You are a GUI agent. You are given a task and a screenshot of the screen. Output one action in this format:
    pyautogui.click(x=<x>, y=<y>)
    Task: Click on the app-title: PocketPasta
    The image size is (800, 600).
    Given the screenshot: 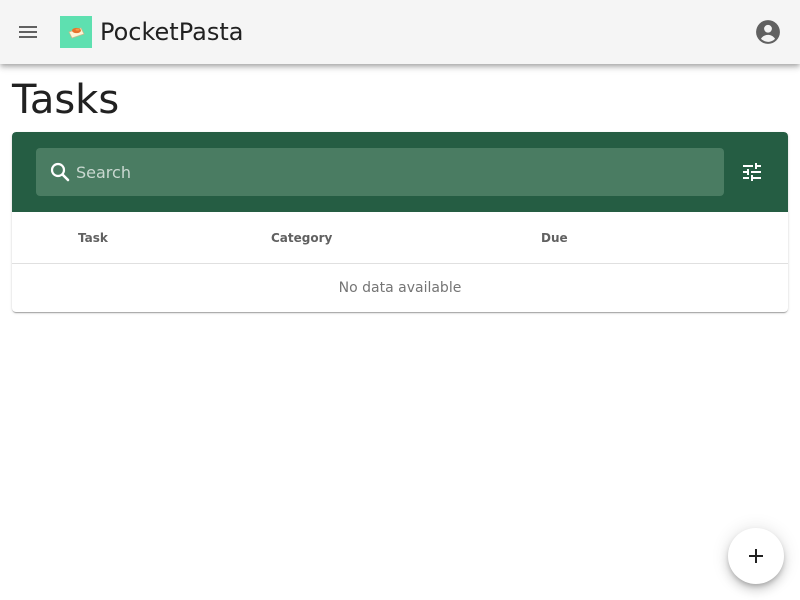 What is the action you would take?
    pyautogui.click(x=172, y=32)
    